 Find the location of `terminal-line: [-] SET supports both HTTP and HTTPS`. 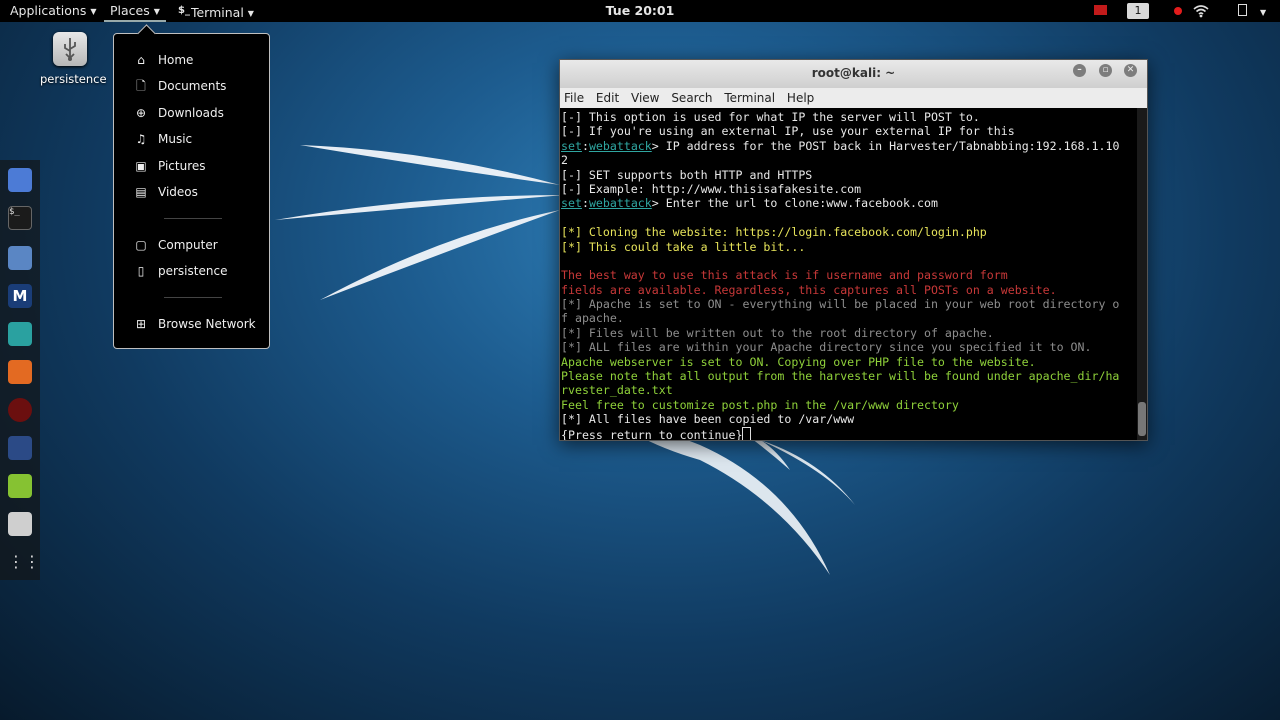

terminal-line: [-] SET supports both HTTP and HTTPS is located at coordinates (848, 175).